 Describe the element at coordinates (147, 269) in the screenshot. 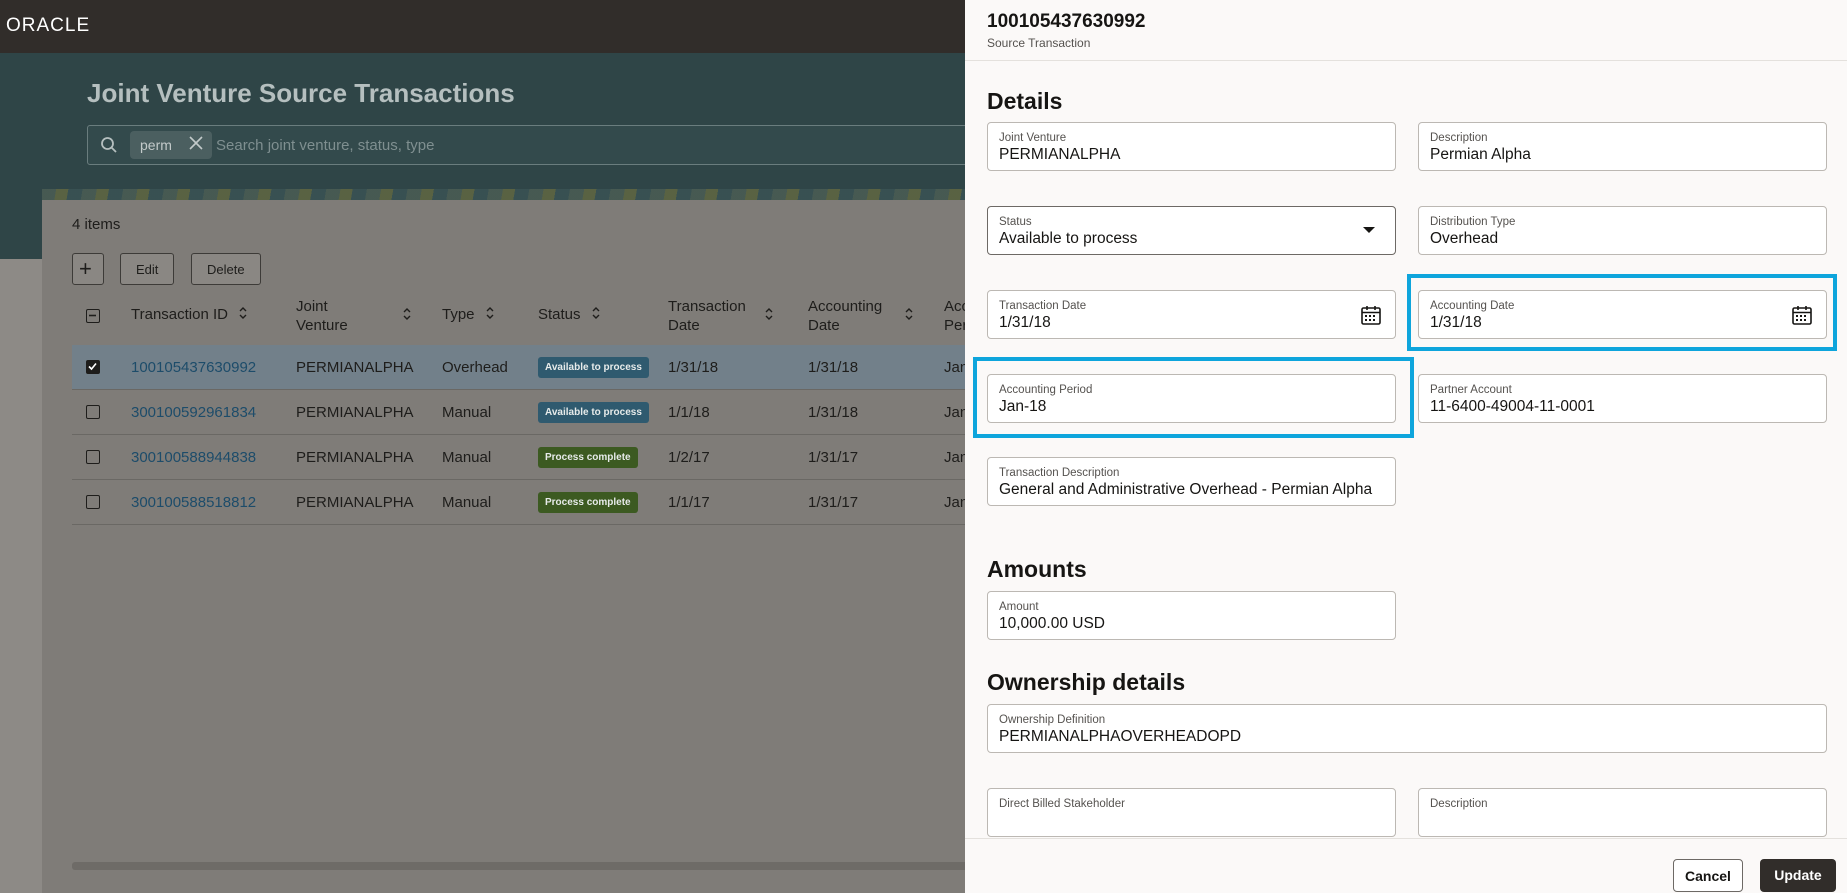

I see `edit-button: Edit` at that location.